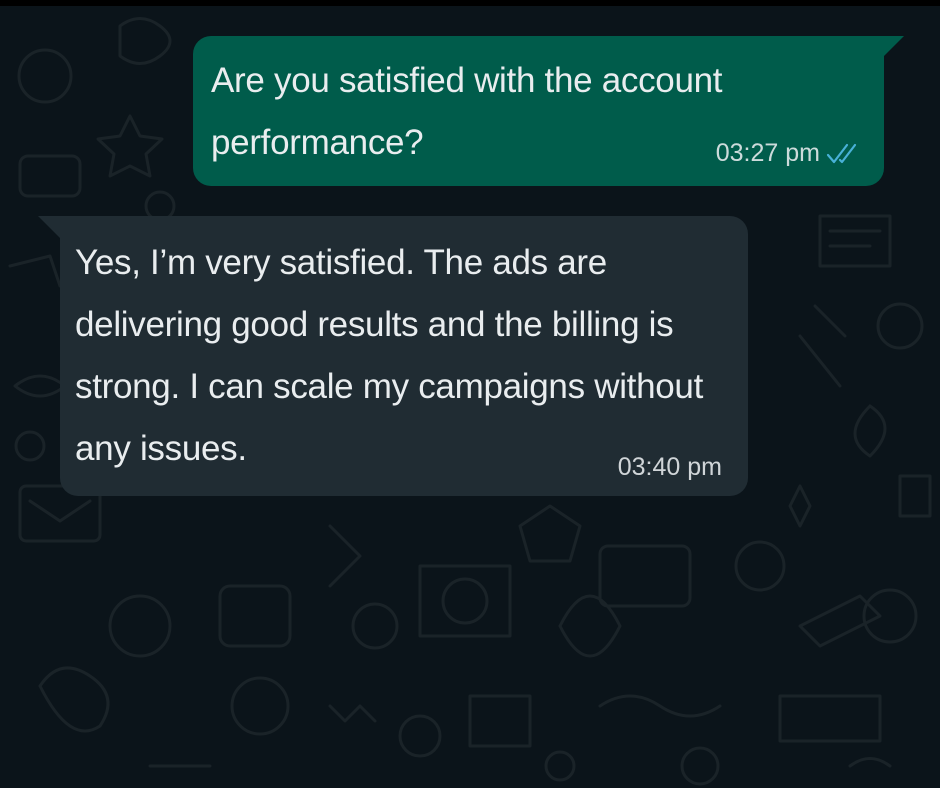 The image size is (940, 788). I want to click on message-time: 03:40 pm, so click(669, 467).